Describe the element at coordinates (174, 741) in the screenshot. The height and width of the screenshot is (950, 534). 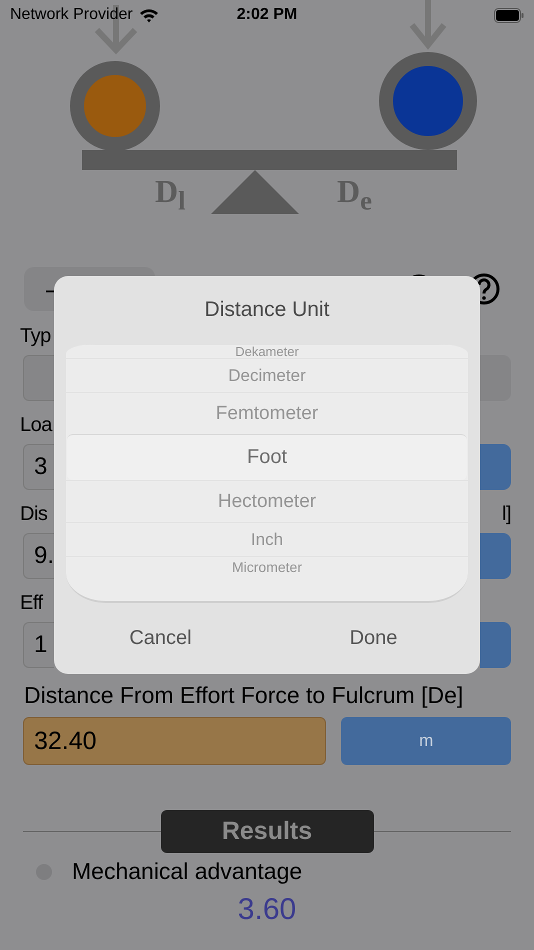
I see `input-field: 32.40` at that location.